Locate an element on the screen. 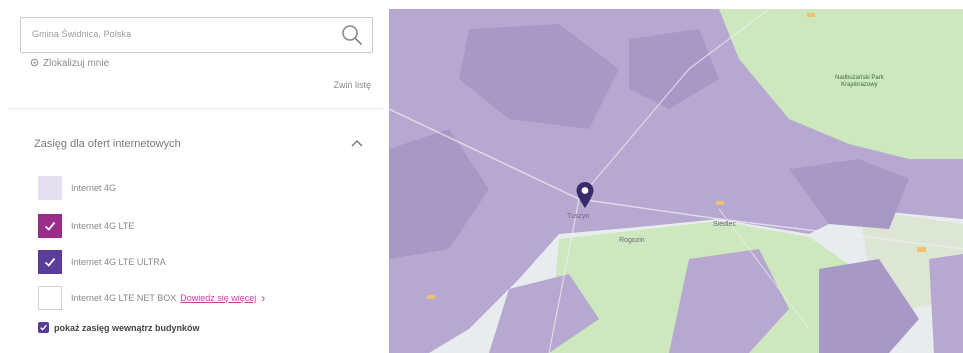 Image resolution: width=963 pixels, height=353 pixels. chevron-up-icon is located at coordinates (357, 143).